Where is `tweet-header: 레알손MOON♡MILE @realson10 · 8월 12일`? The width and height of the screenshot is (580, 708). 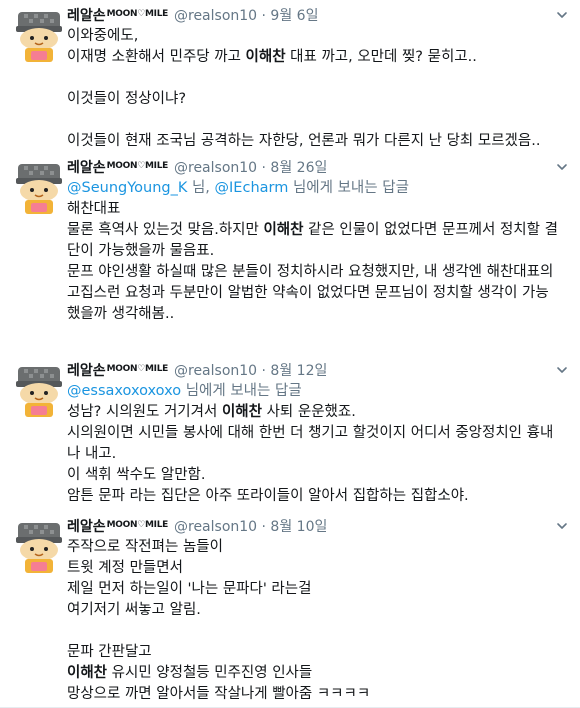
tweet-header: 레알손MOON♡MILE @realson10 · 8월 12일 is located at coordinates (316, 371).